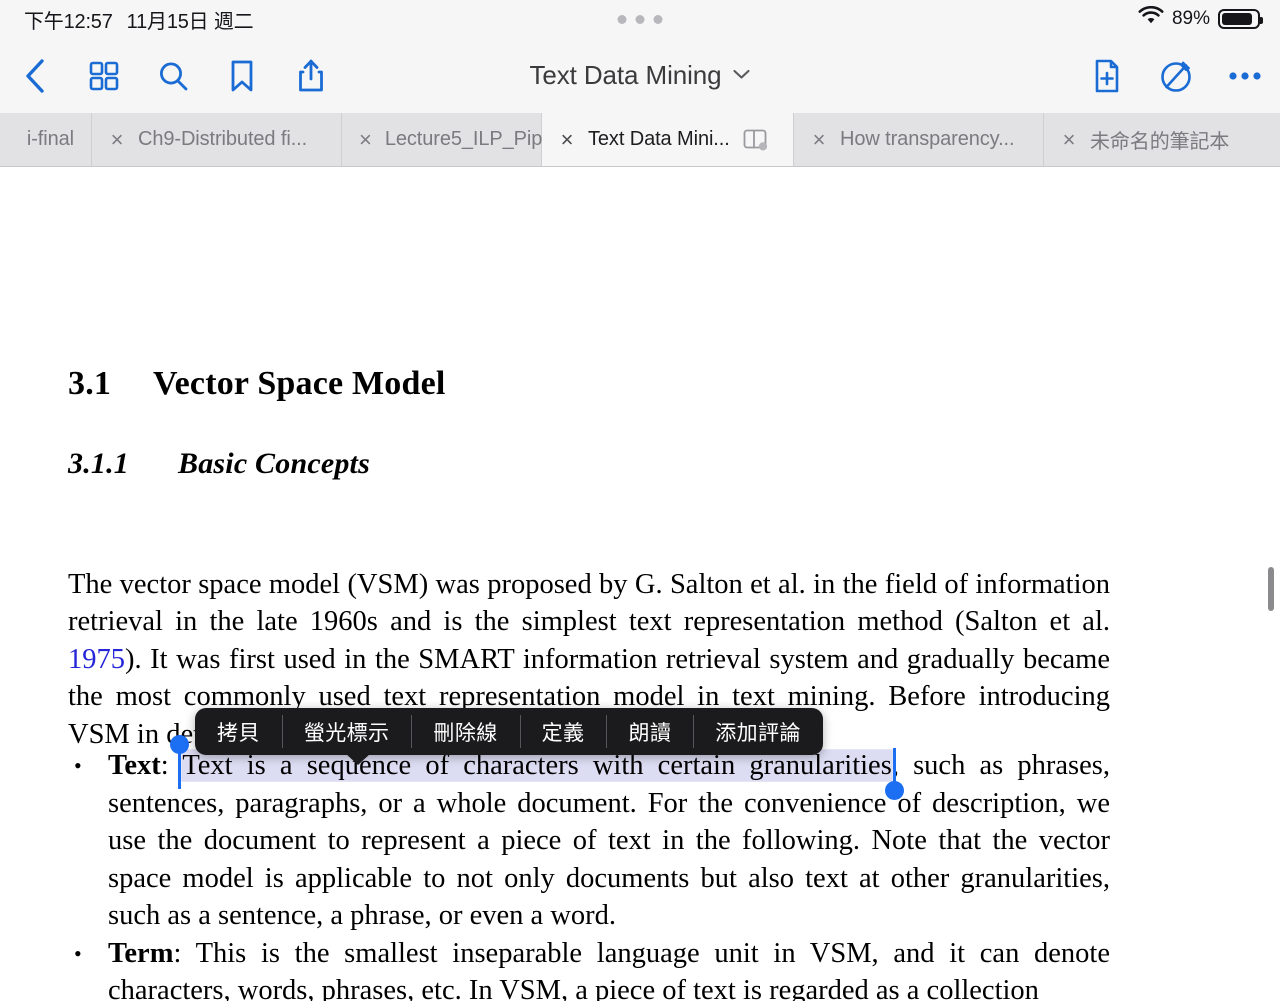  I want to click on citation-link-1975: 1975, so click(96, 659).